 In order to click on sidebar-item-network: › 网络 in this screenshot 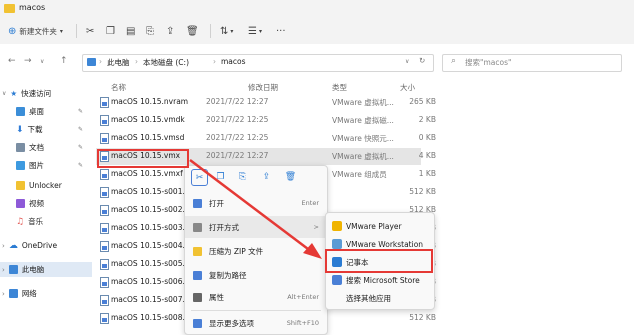, I will do `click(19, 293)`.